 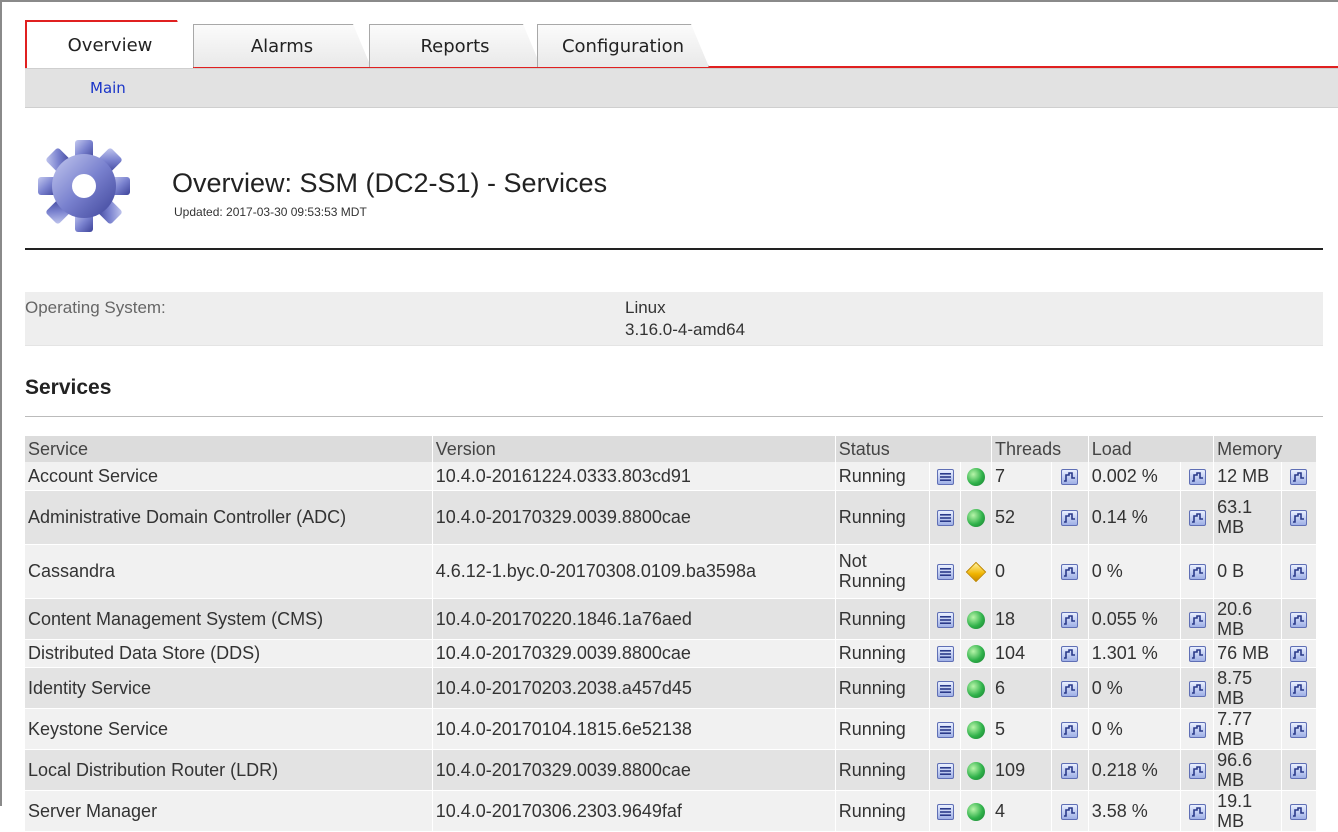 What do you see at coordinates (1021, 517) in the screenshot?
I see `cell-threads: 52` at bounding box center [1021, 517].